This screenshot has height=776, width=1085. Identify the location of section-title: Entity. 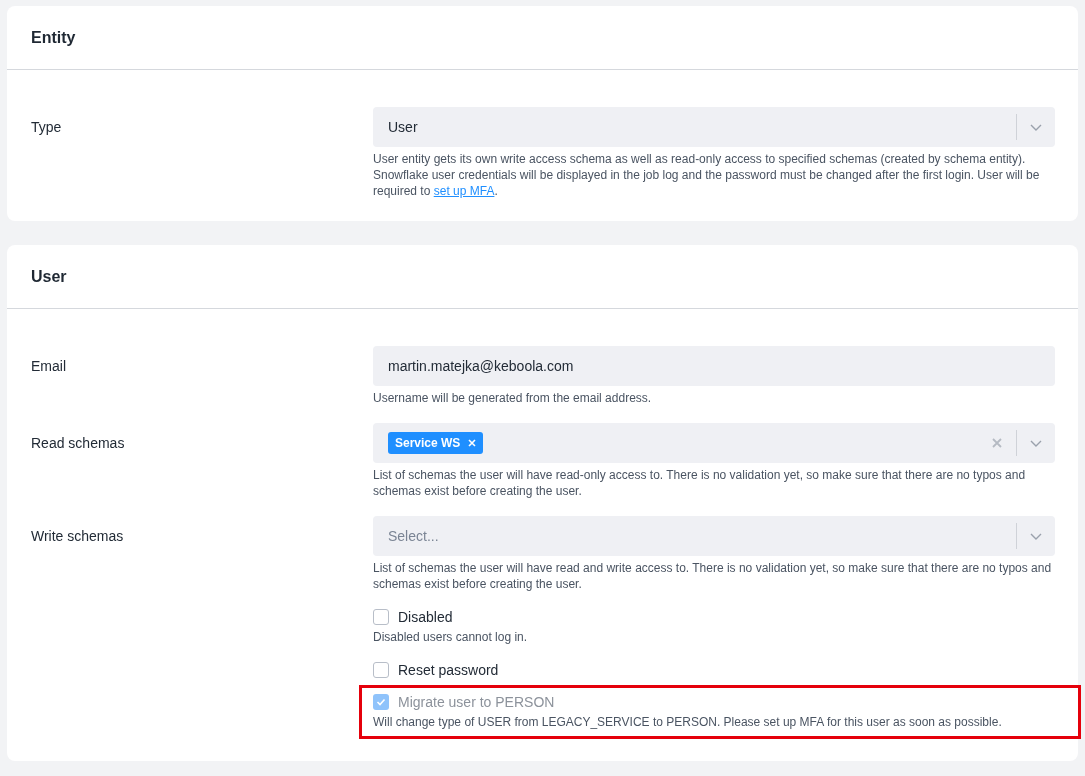
(53, 37).